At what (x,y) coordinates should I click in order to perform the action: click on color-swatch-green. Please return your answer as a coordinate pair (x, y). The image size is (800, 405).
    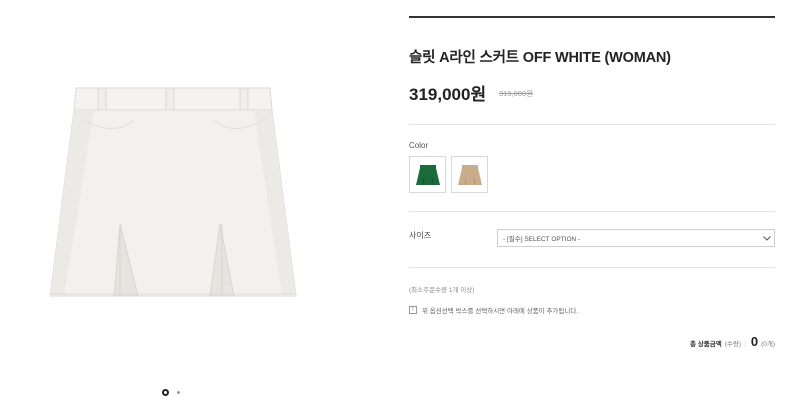
    Looking at the image, I should click on (427, 174).